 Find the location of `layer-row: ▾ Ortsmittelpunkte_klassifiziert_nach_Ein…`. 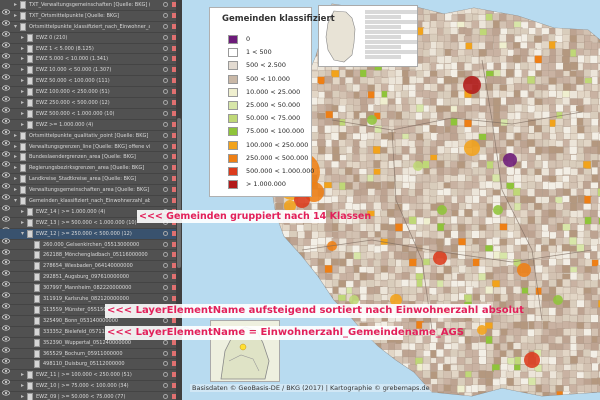

layer-row: ▾ Ortsmittelpunkte_klassifiziert_nach_Ein… is located at coordinates (91, 29).